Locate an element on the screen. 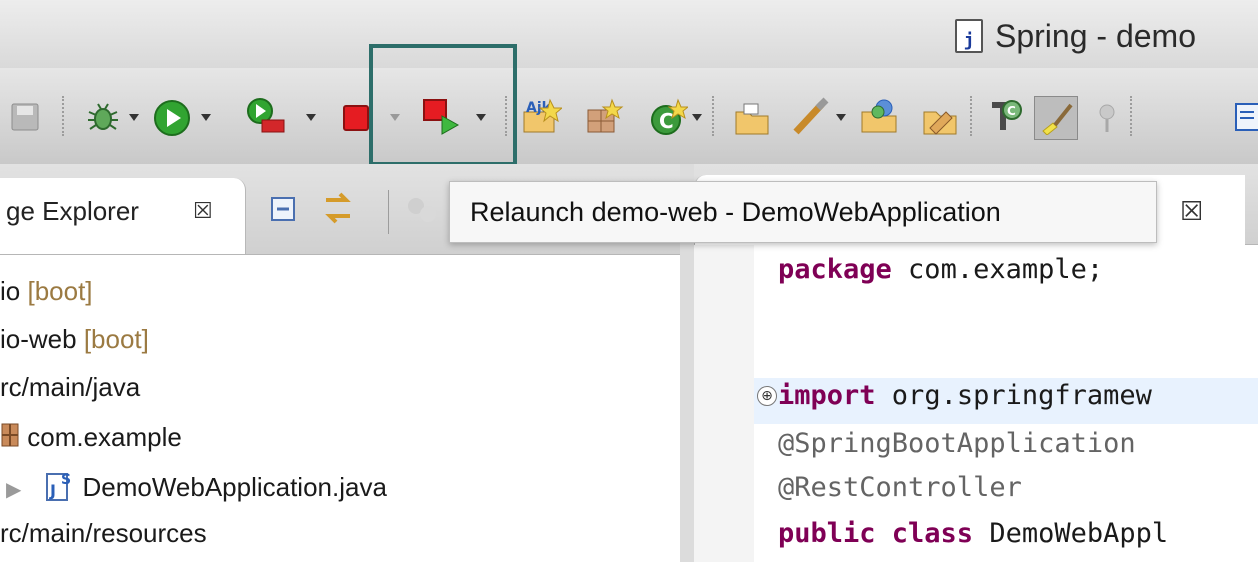 This screenshot has width=1258, height=562. list-item: rc/main/java is located at coordinates (70, 387).